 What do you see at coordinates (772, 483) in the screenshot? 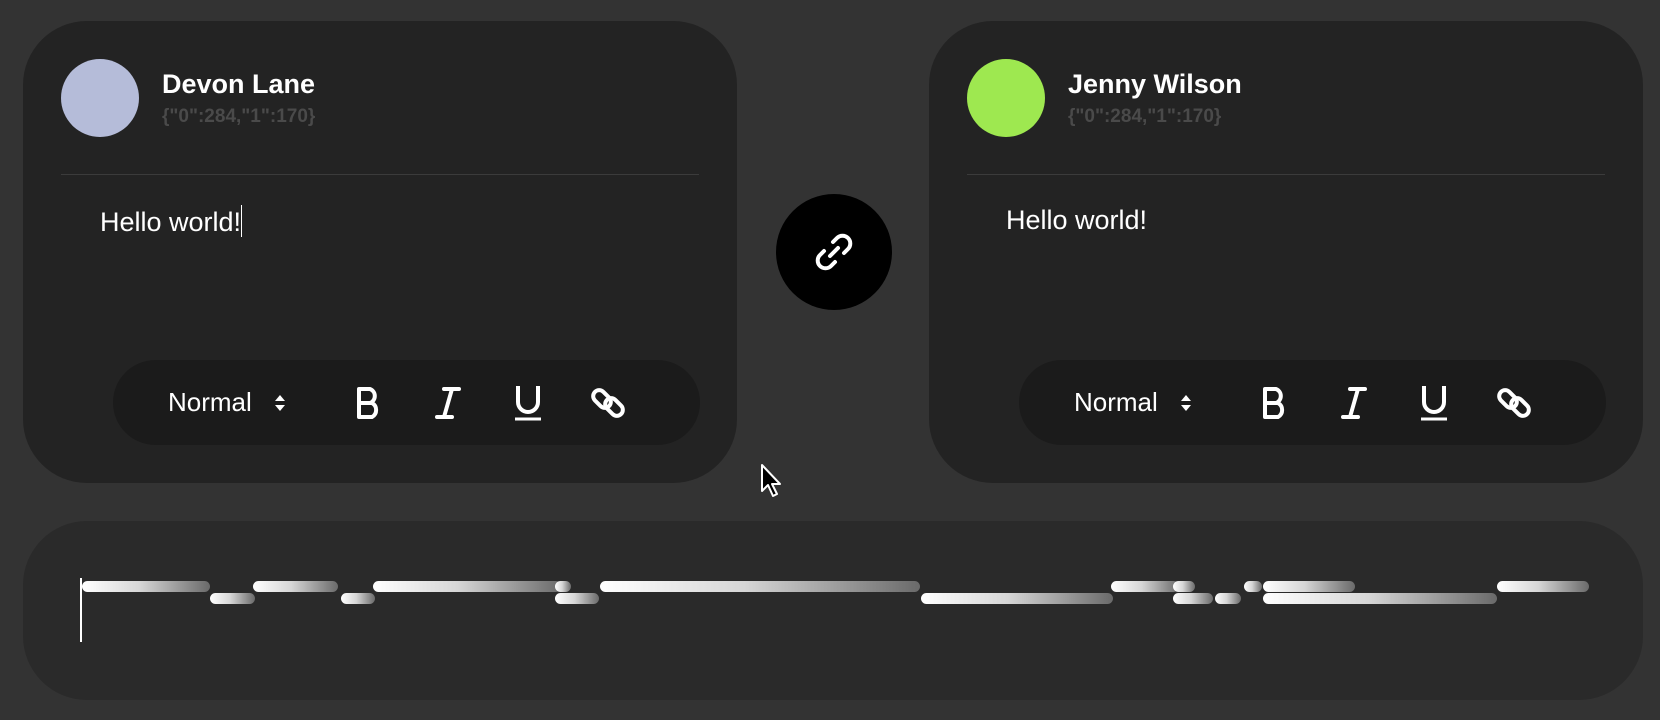
I see `mouse-cursor-icon` at bounding box center [772, 483].